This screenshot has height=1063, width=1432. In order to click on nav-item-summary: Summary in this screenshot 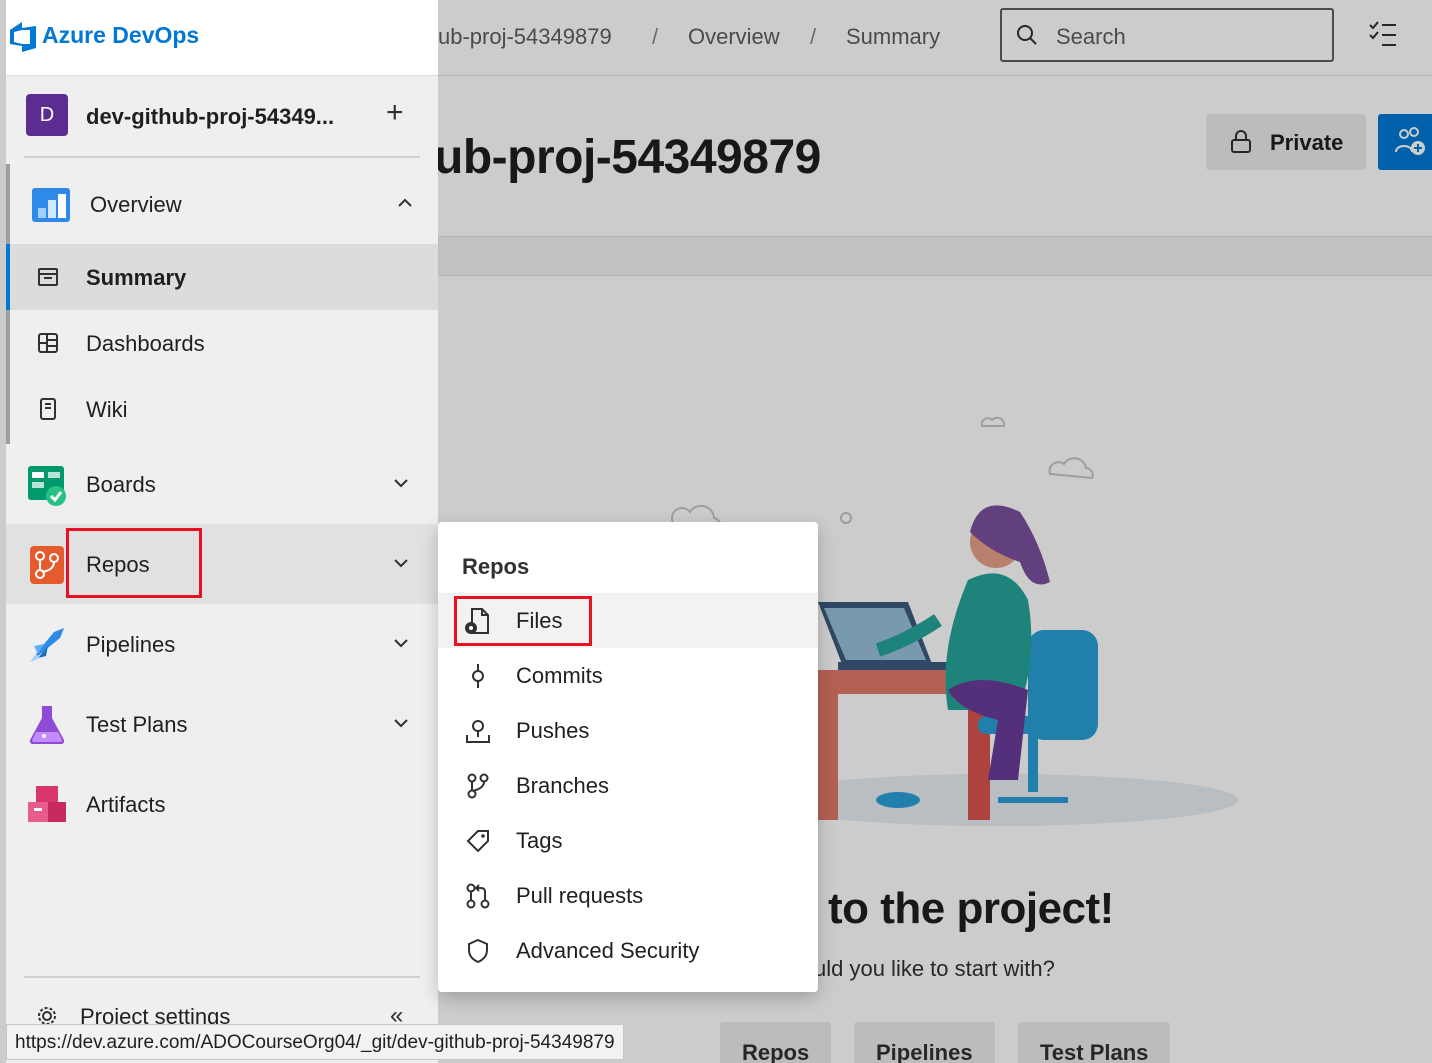, I will do `click(222, 277)`.